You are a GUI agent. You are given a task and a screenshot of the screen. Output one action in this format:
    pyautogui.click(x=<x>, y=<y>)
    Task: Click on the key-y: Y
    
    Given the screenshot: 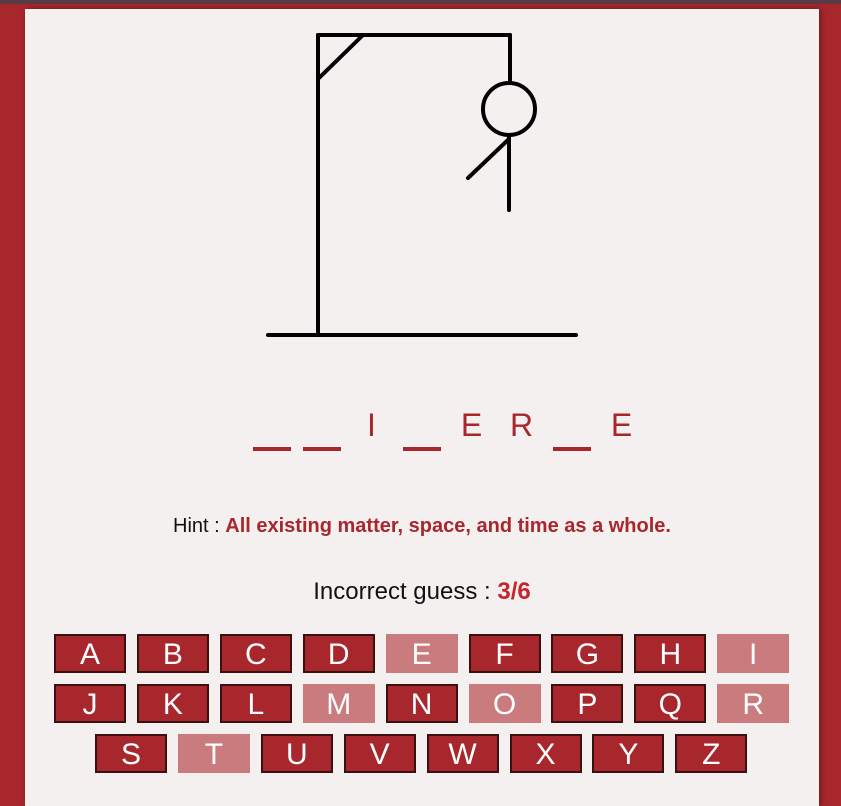 What is the action you would take?
    pyautogui.click(x=628, y=753)
    